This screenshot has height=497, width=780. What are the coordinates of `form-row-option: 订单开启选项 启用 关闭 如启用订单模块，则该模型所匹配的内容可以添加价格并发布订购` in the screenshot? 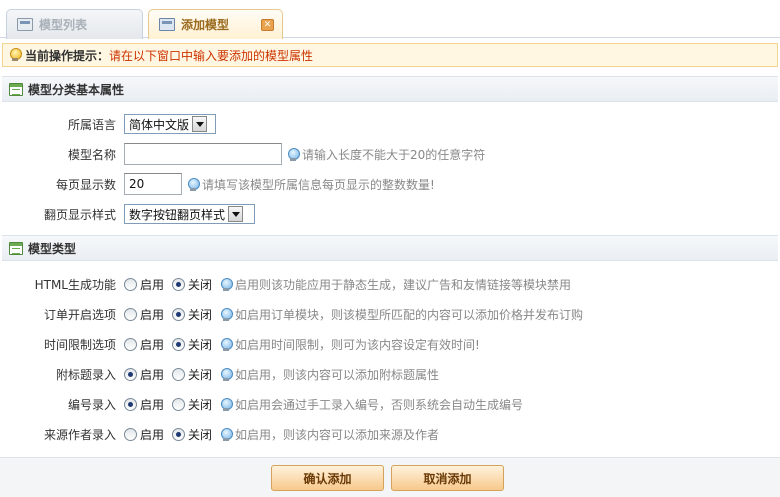 It's located at (390, 314).